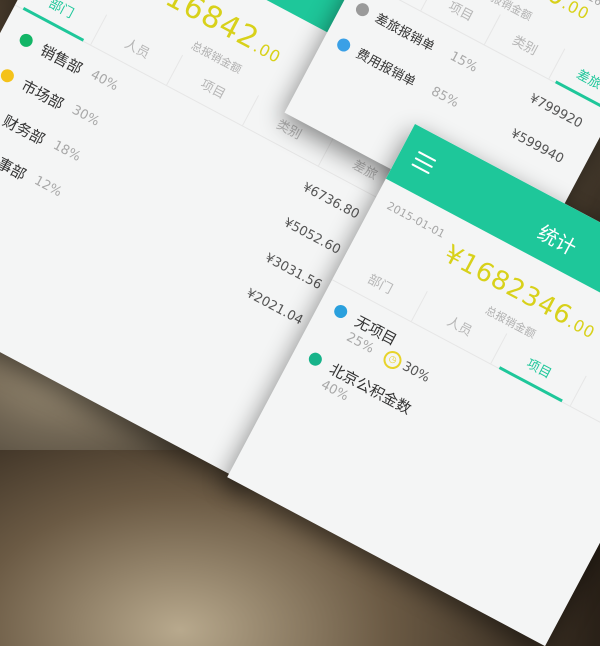 Image resolution: width=600 pixels, height=646 pixels. I want to click on item-secondary-percent-value: 30%, so click(416, 372).